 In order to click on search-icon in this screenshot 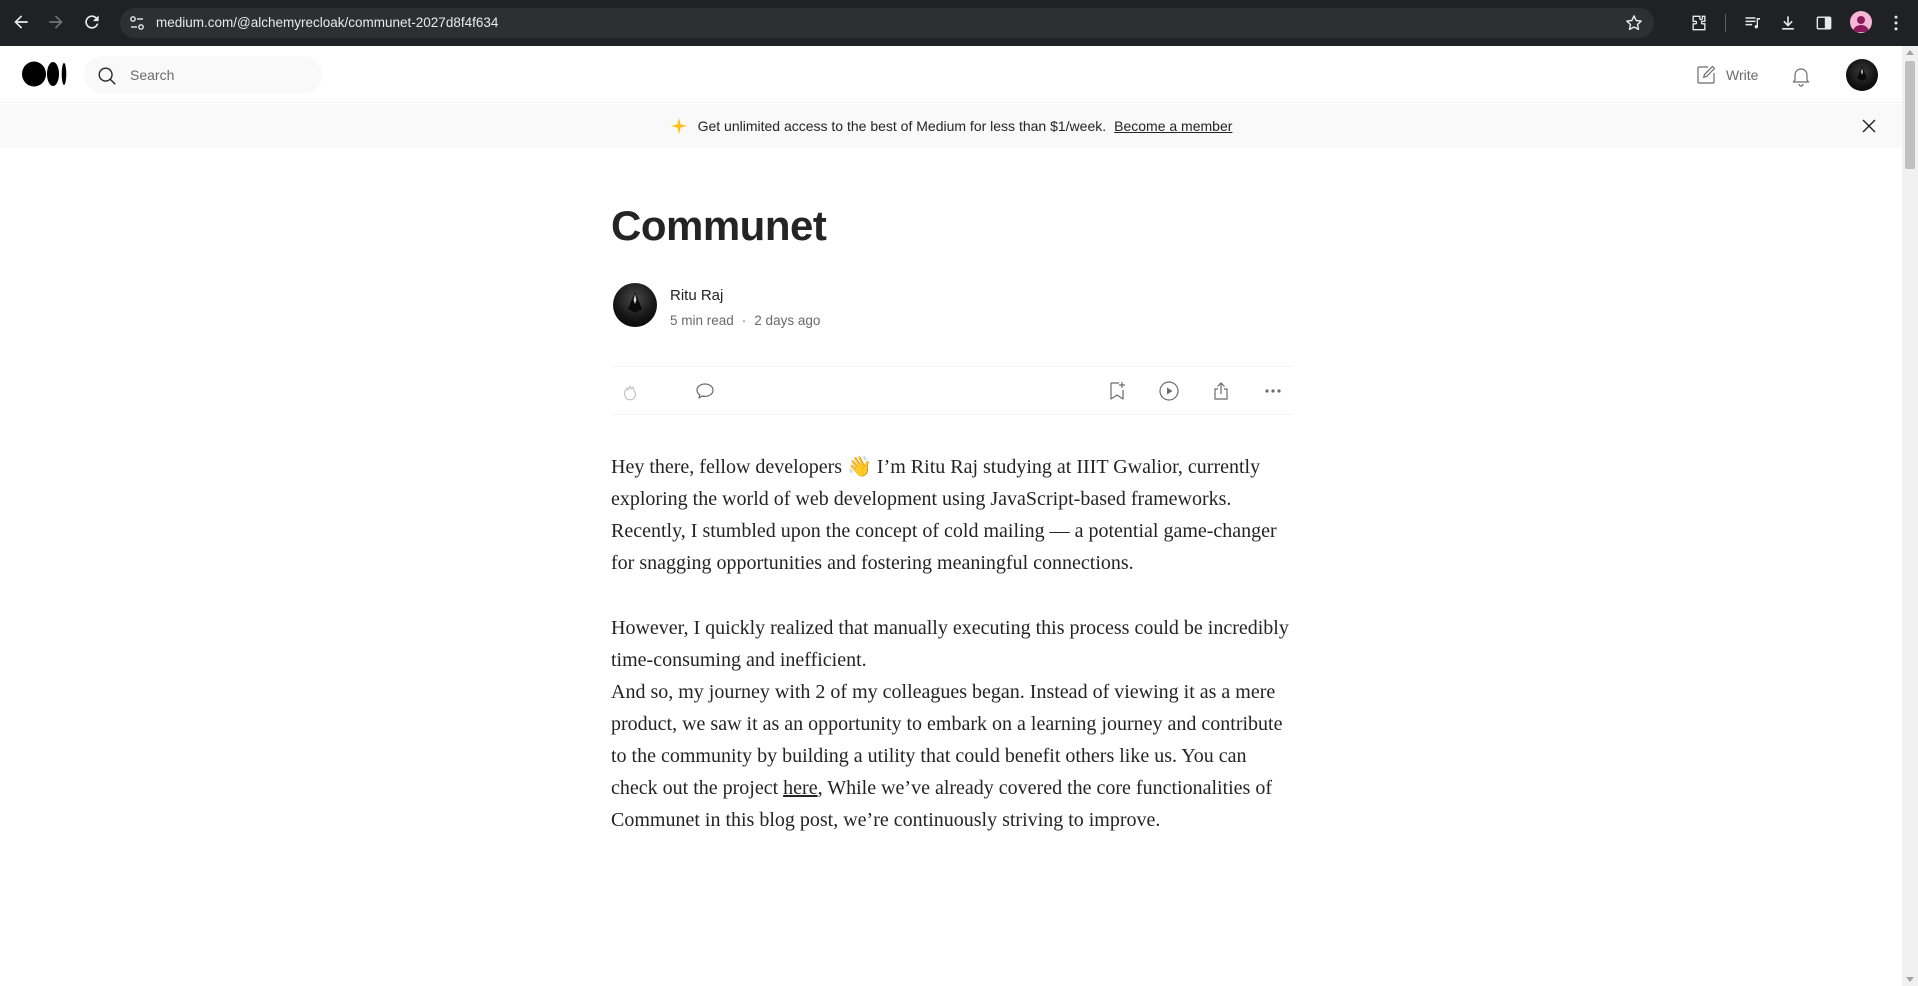, I will do `click(107, 76)`.